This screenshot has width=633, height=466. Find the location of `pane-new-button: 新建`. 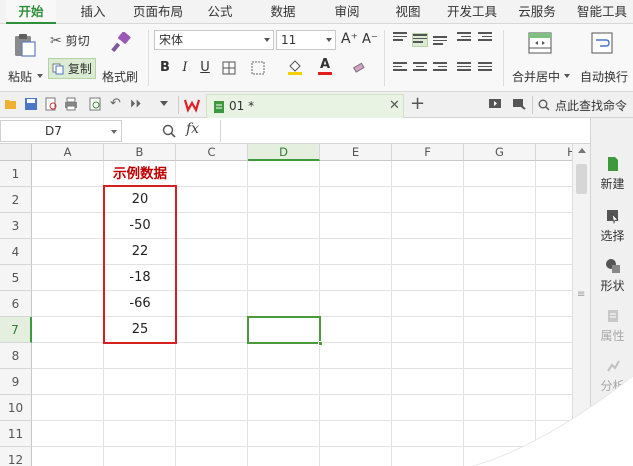

pane-new-button: 新建 is located at coordinates (612, 174).